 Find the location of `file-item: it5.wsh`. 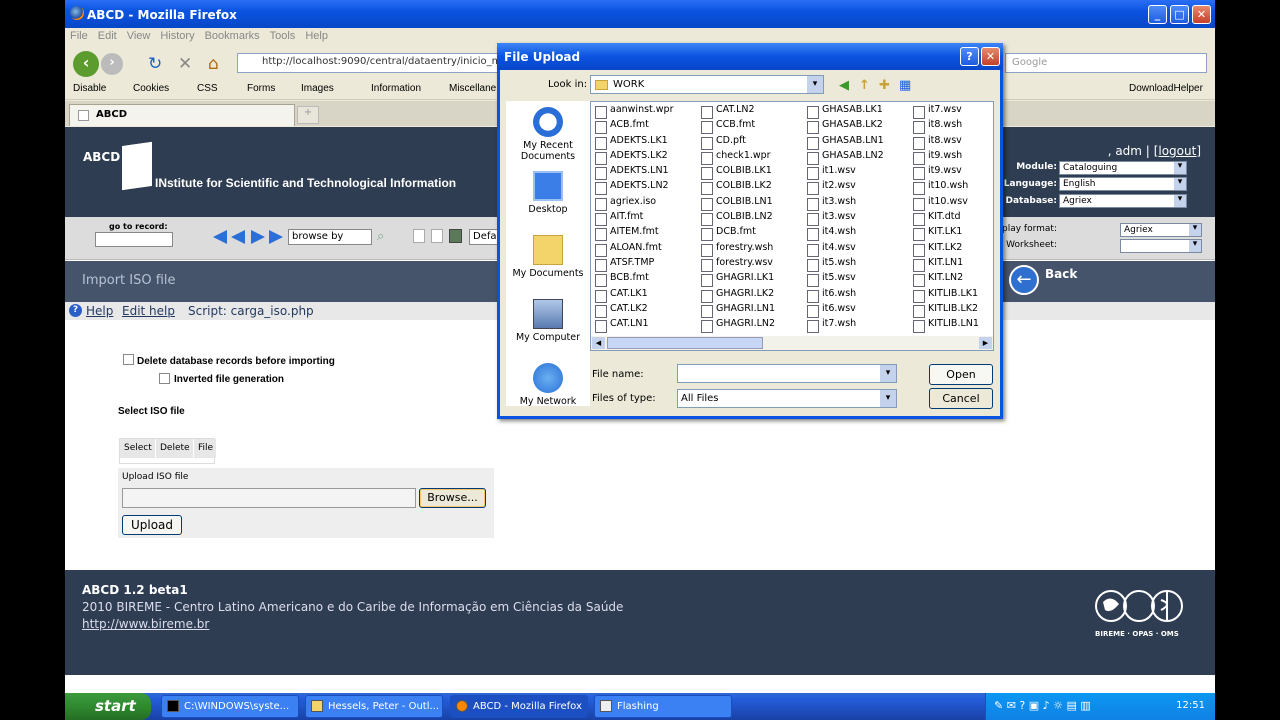

file-item: it5.wsh is located at coordinates (857, 265).